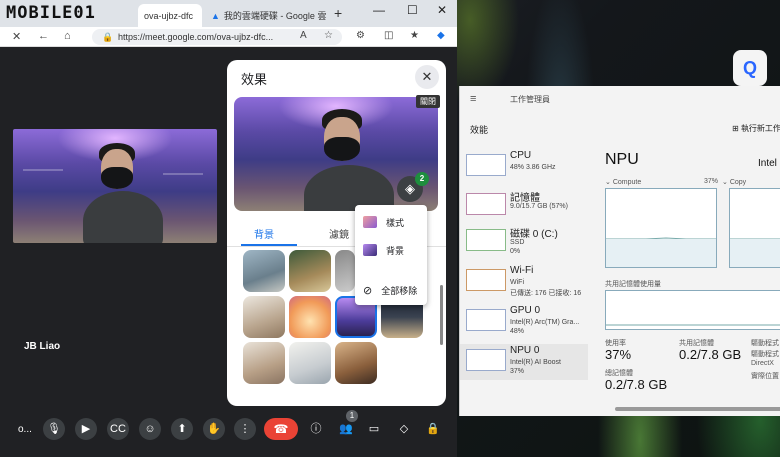 This screenshot has width=780, height=457. Describe the element at coordinates (442, 10) in the screenshot. I see `close-window-button: ✕` at that location.